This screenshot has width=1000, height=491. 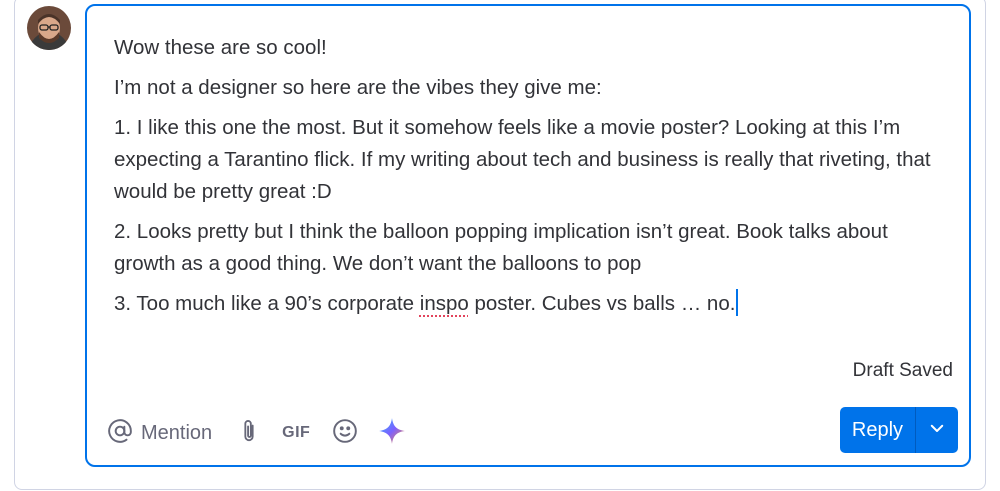 What do you see at coordinates (177, 432) in the screenshot?
I see `mention-label: Mention` at bounding box center [177, 432].